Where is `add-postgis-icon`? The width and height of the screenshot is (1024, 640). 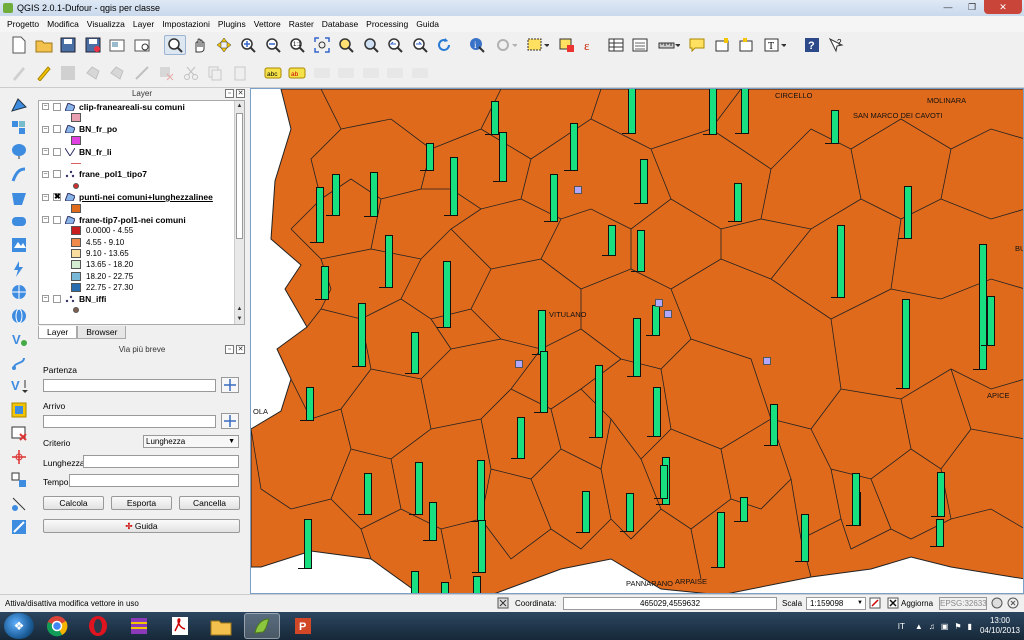
add-postgis-icon is located at coordinates (19, 151).